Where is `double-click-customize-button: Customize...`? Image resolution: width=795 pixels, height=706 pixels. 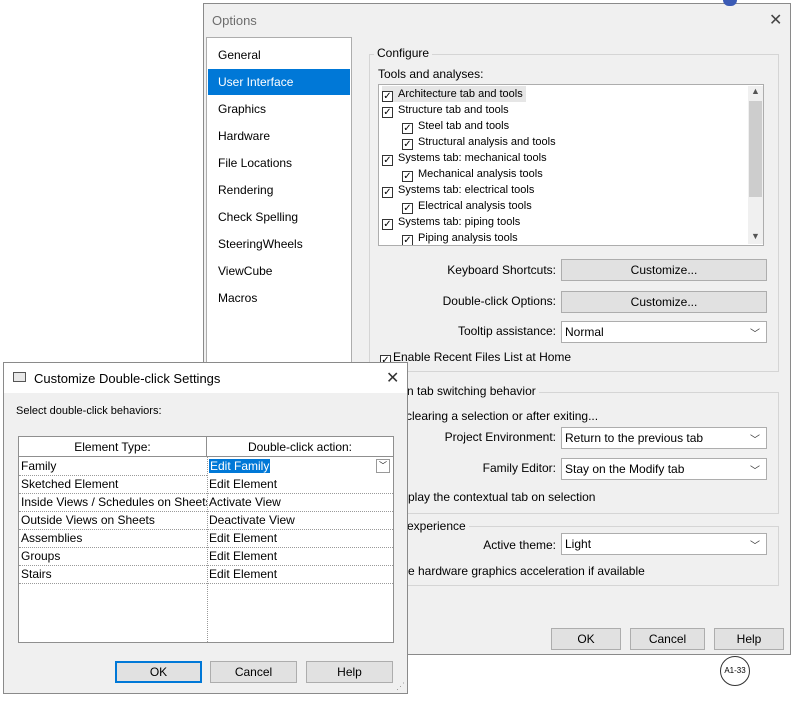
double-click-customize-button: Customize... is located at coordinates (664, 302).